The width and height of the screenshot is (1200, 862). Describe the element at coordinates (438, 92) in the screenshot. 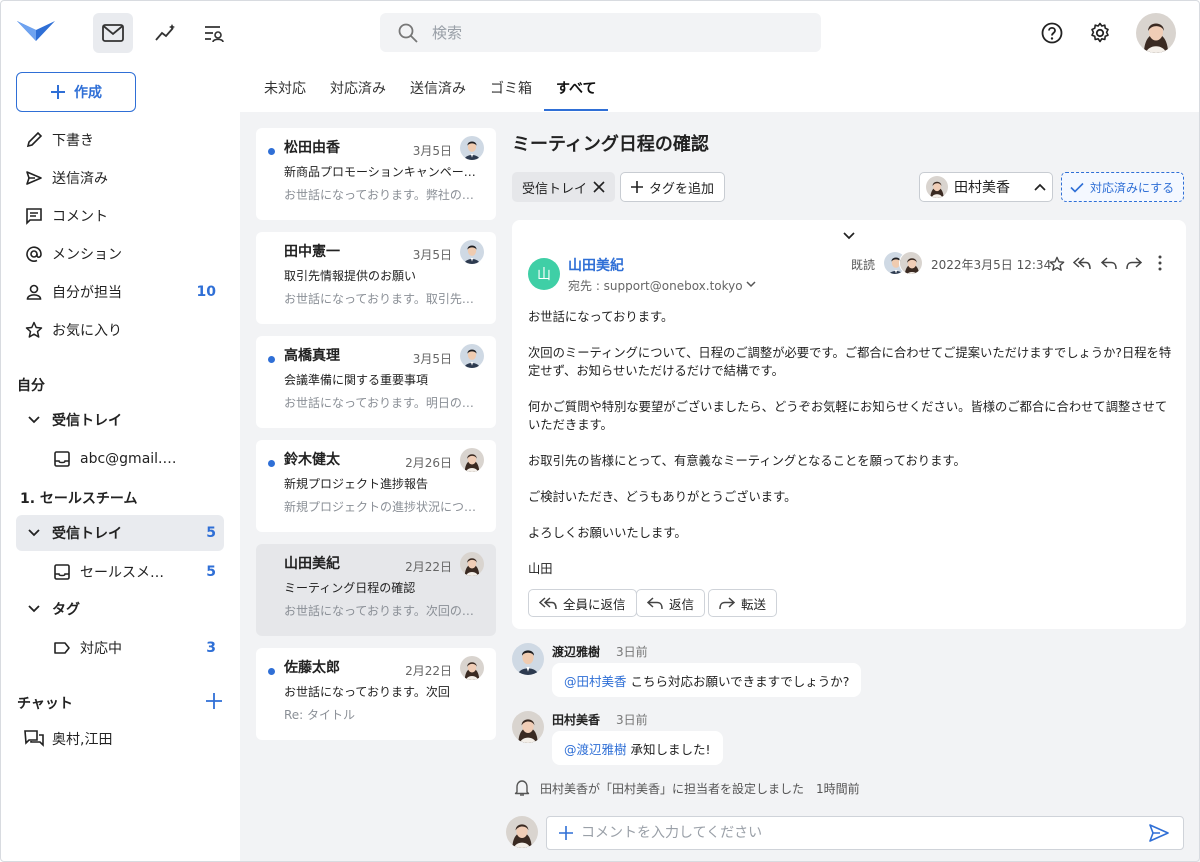

I see `tab-sent: 送信済み` at that location.